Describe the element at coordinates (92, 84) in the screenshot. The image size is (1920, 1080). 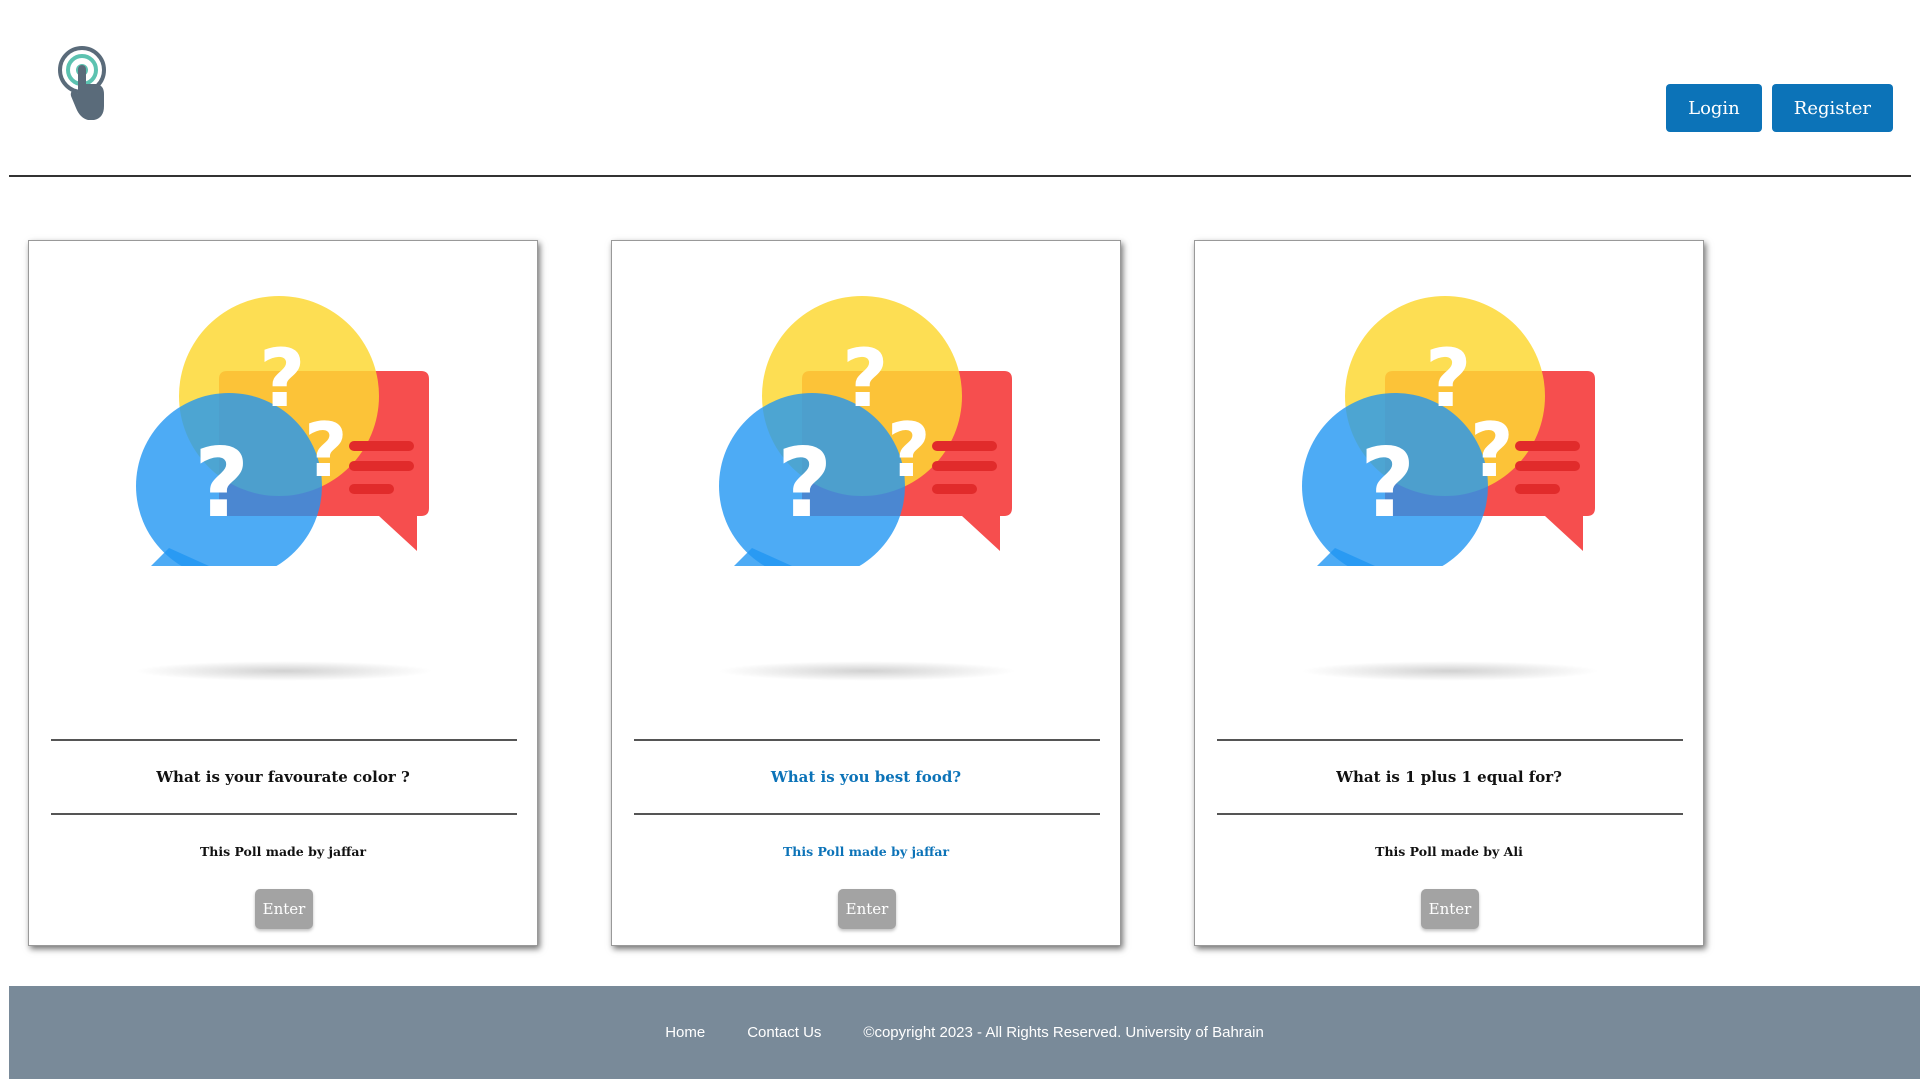
I see `touch-pointer-icon` at that location.